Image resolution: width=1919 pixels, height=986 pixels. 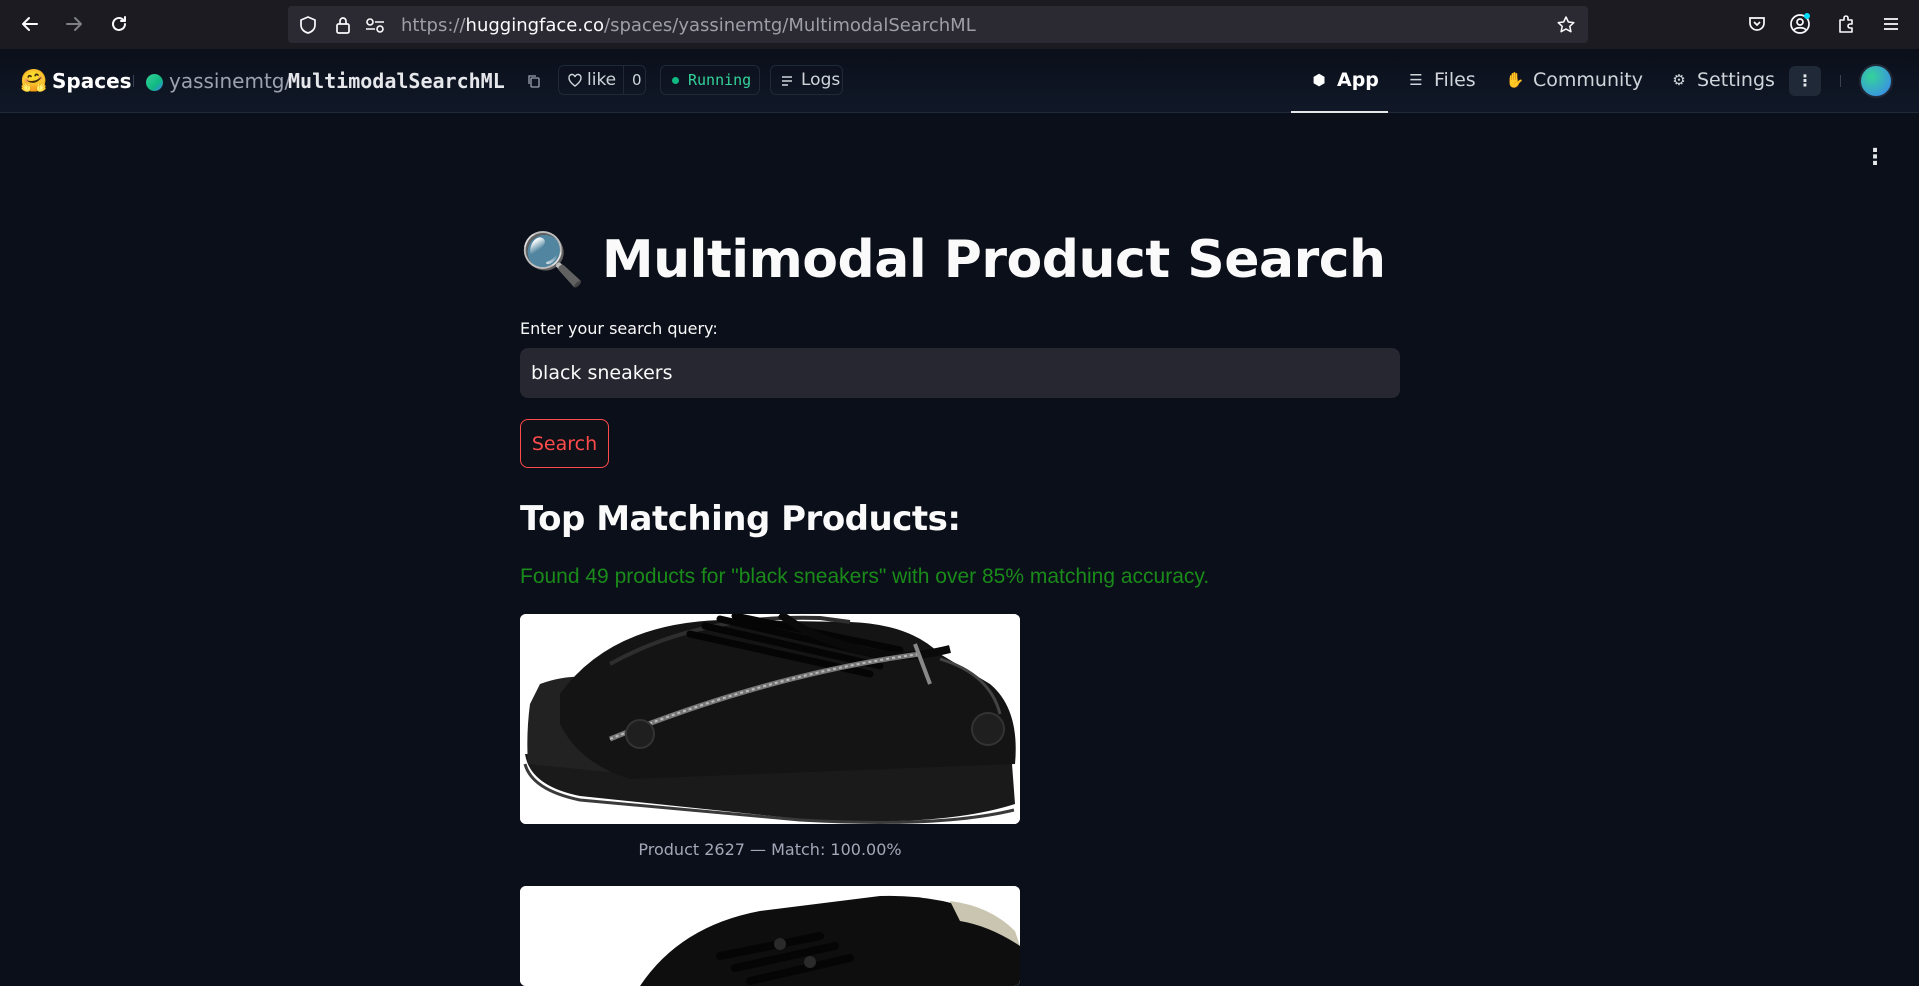 What do you see at coordinates (1875, 158) in the screenshot?
I see `app-menu-icon: ⋮` at bounding box center [1875, 158].